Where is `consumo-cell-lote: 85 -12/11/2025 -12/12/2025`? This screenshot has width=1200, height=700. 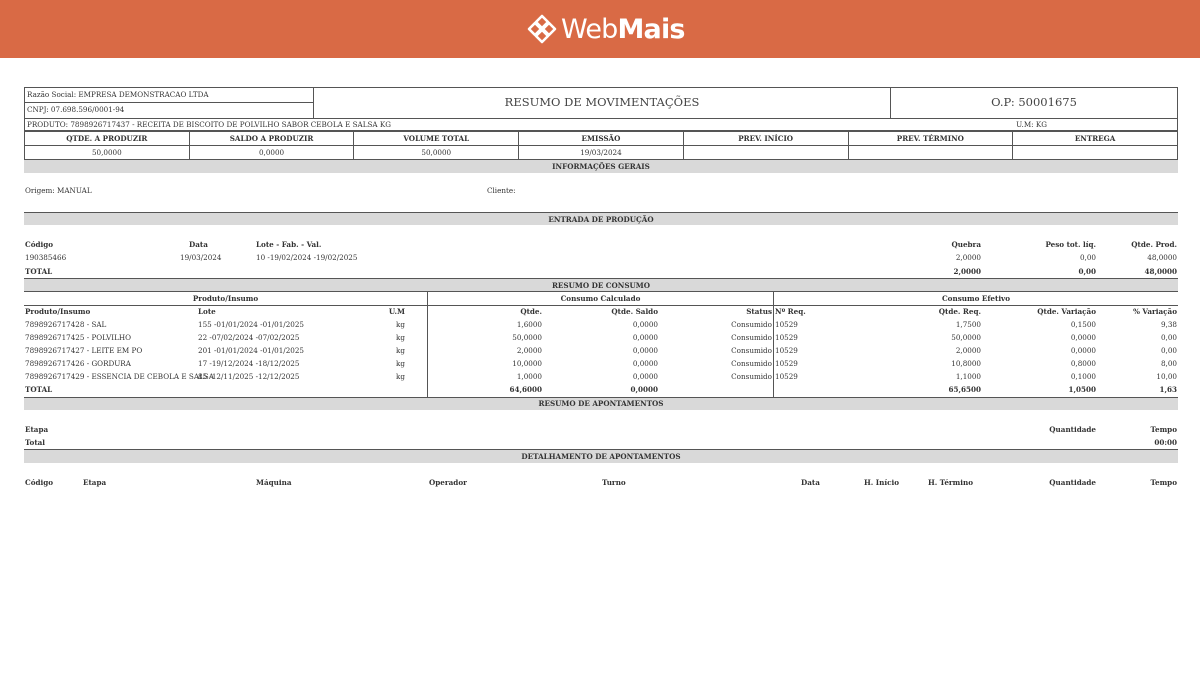
consumo-cell-lote: 85 -12/11/2025 -12/12/2025 is located at coordinates (249, 376).